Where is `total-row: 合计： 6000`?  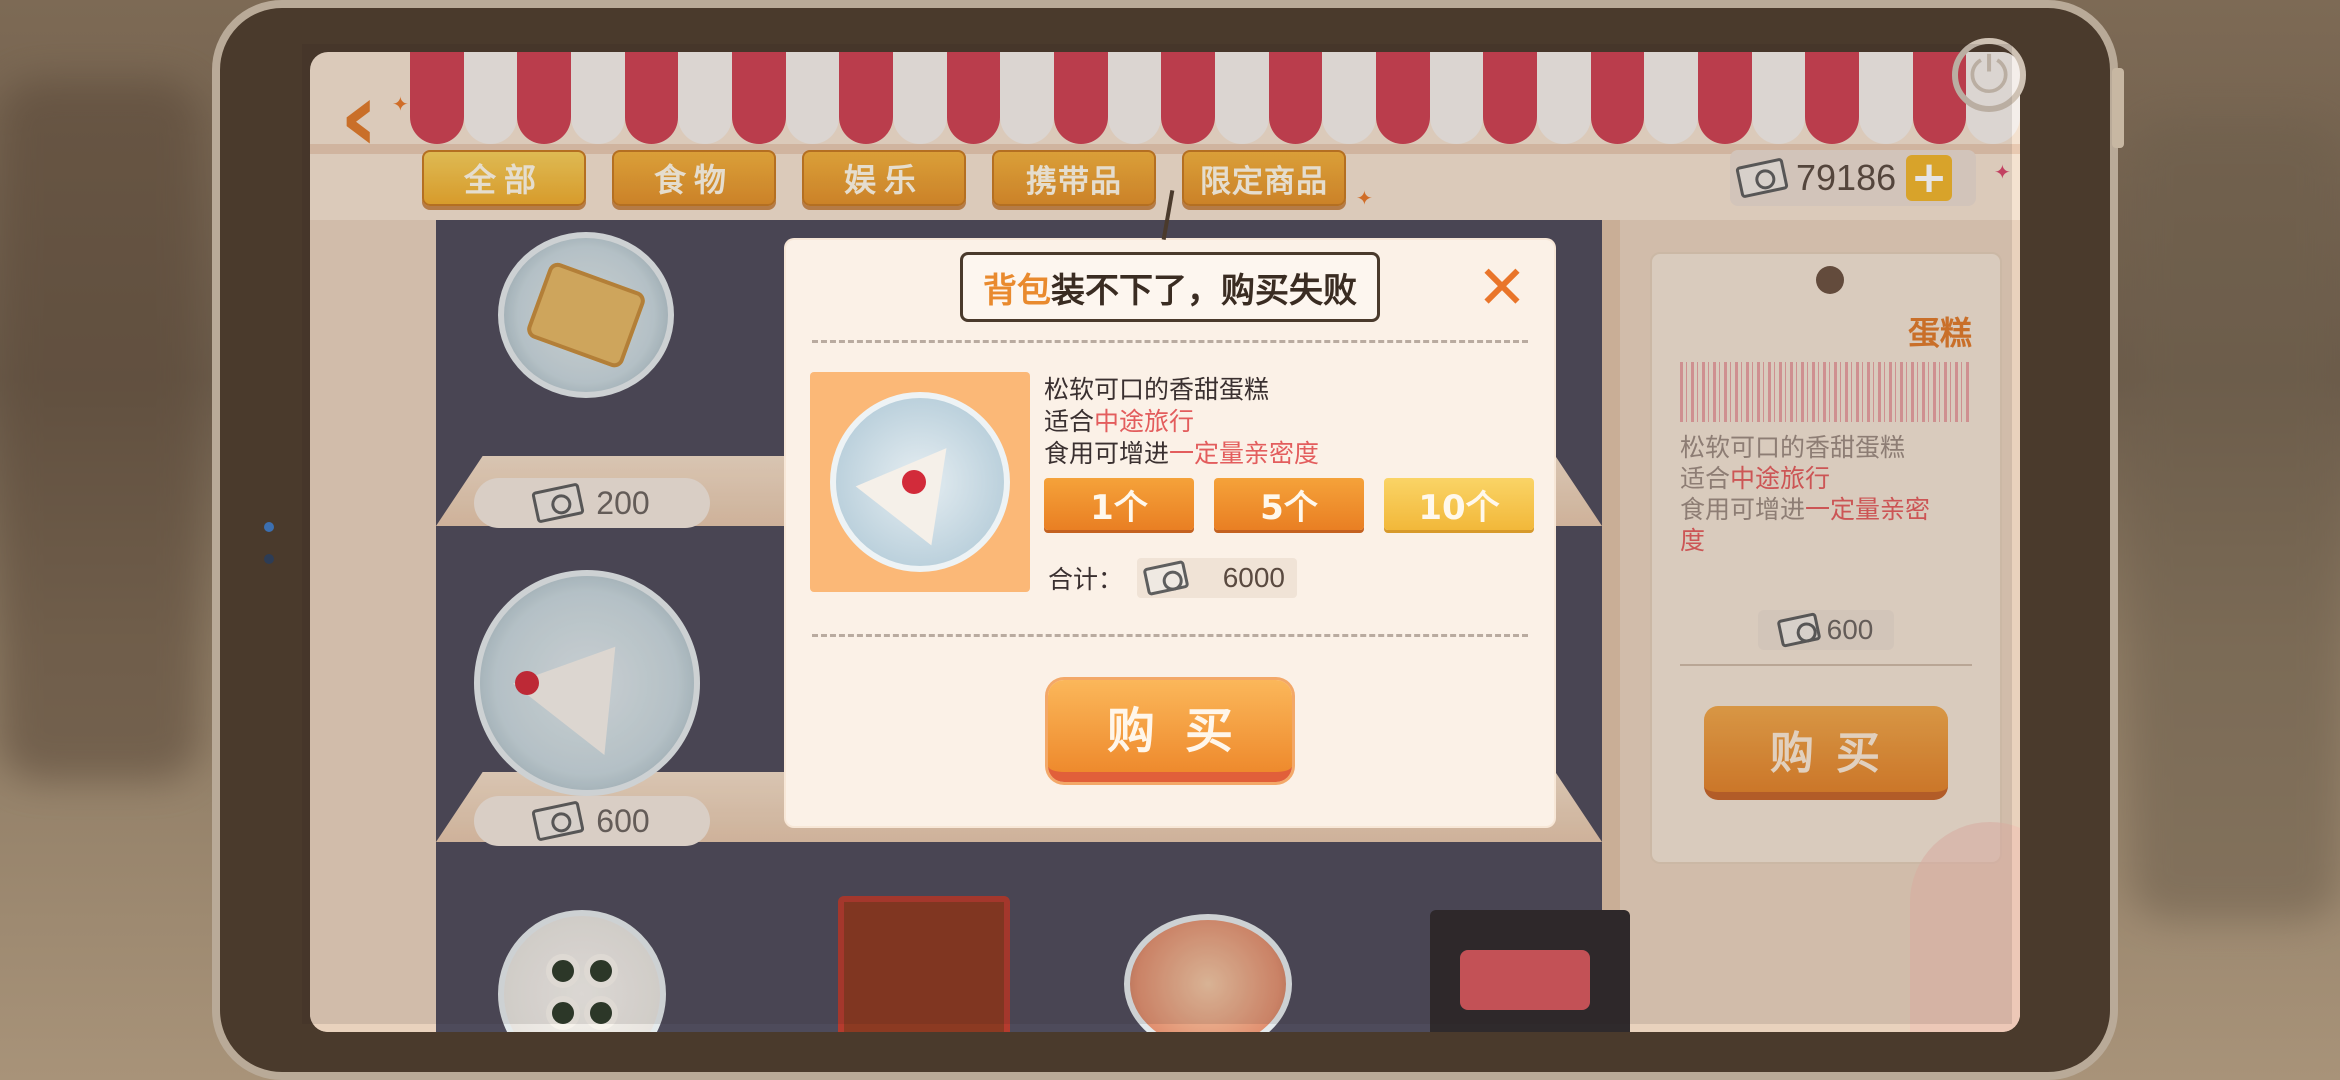
total-row: 合计： 6000 is located at coordinates (1173, 578).